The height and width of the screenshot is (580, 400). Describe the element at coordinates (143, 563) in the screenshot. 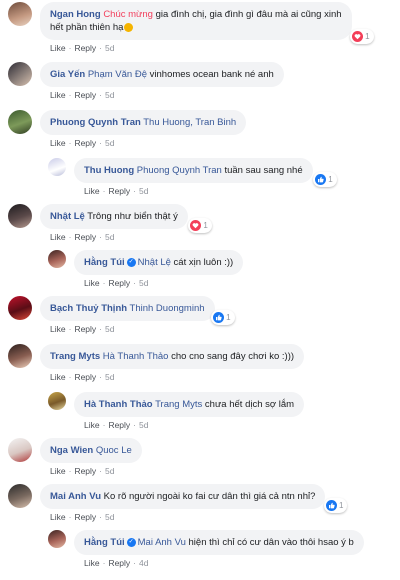

I see `comment-time: 4d` at that location.